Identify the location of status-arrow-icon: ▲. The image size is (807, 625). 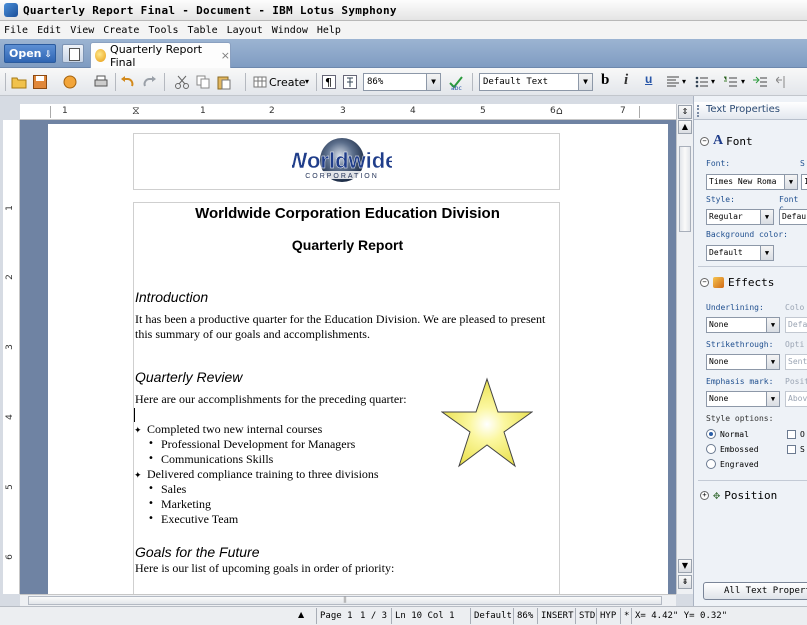
(301, 614).